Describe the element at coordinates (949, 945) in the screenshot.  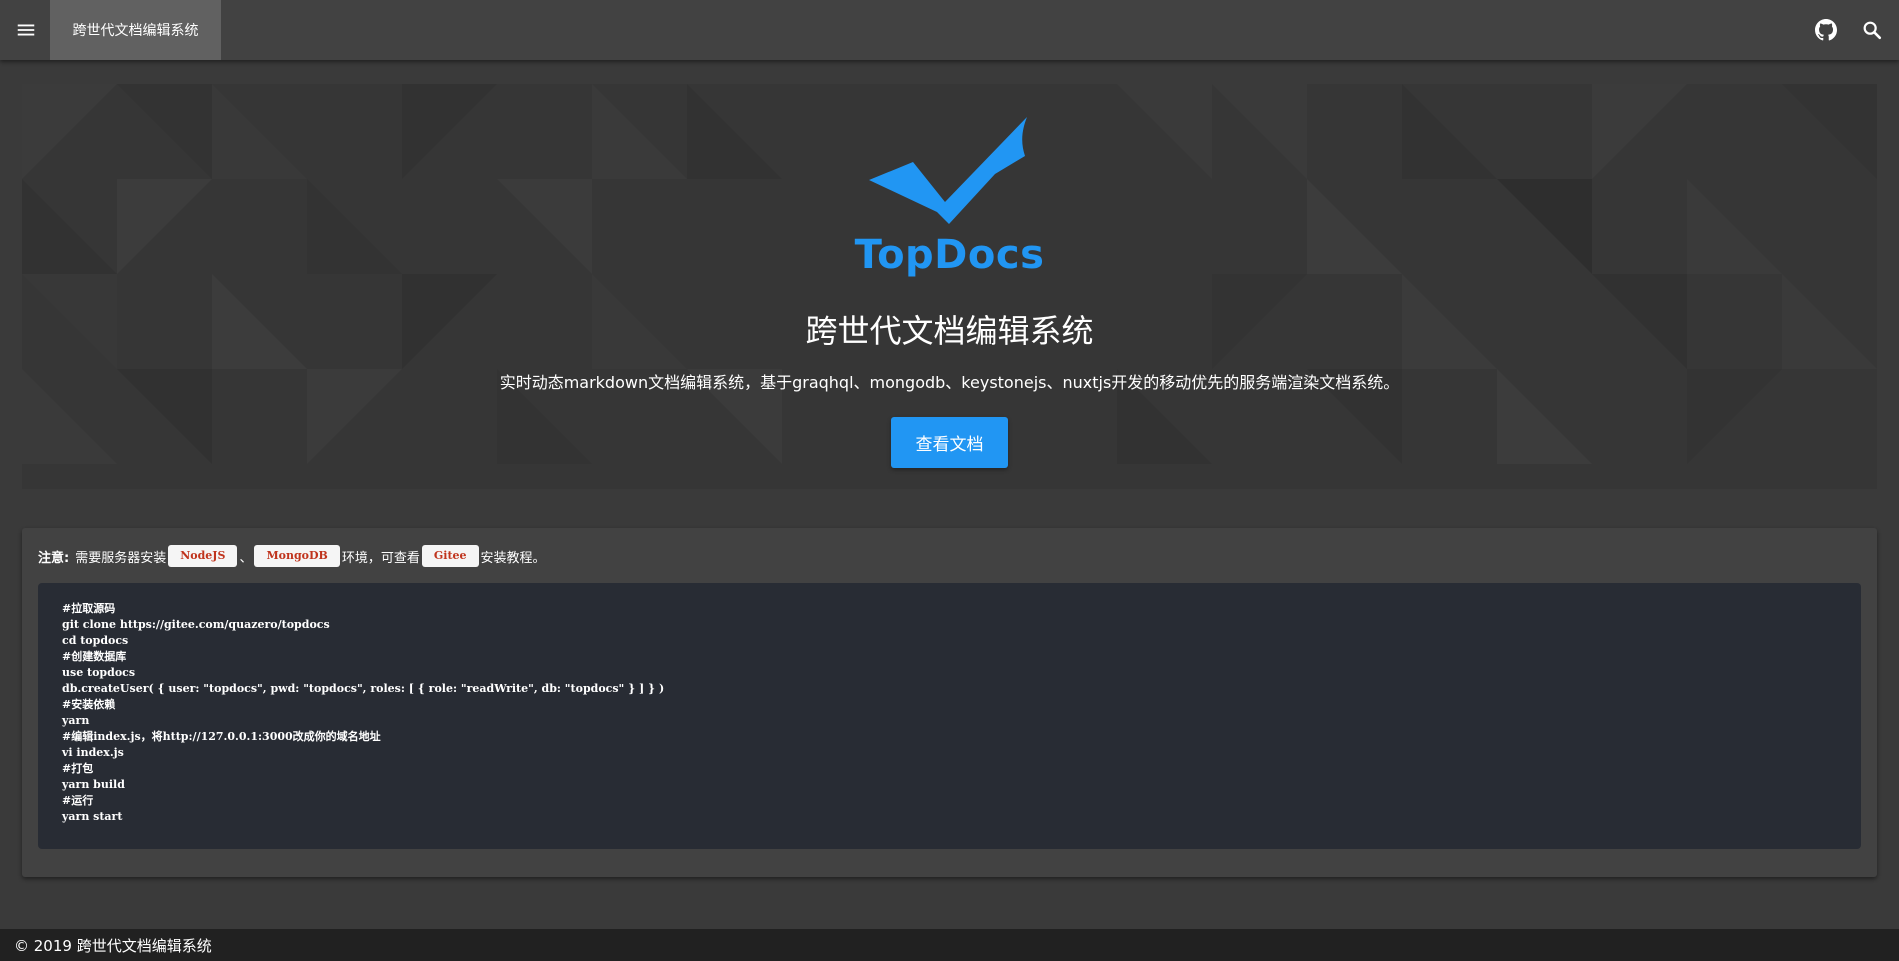
I see `footer: © 2019 跨世代文档编辑系统` at that location.